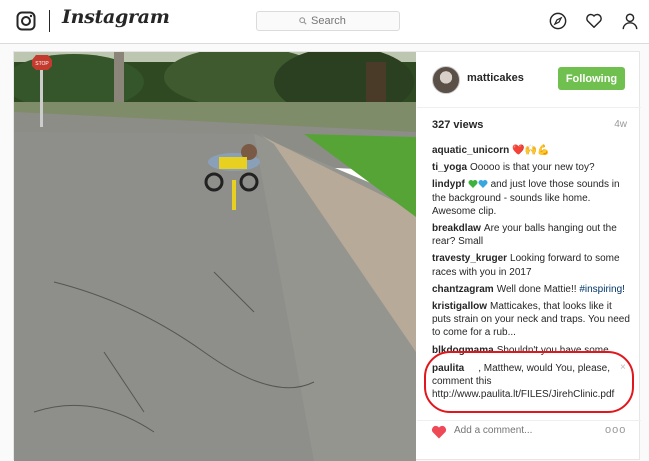  What do you see at coordinates (448, 368) in the screenshot?
I see `comment-username: paulita` at bounding box center [448, 368].